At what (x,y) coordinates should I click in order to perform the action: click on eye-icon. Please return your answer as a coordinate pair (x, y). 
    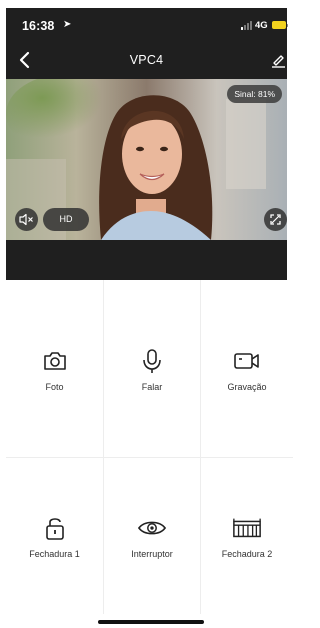
    Looking at the image, I should click on (152, 528).